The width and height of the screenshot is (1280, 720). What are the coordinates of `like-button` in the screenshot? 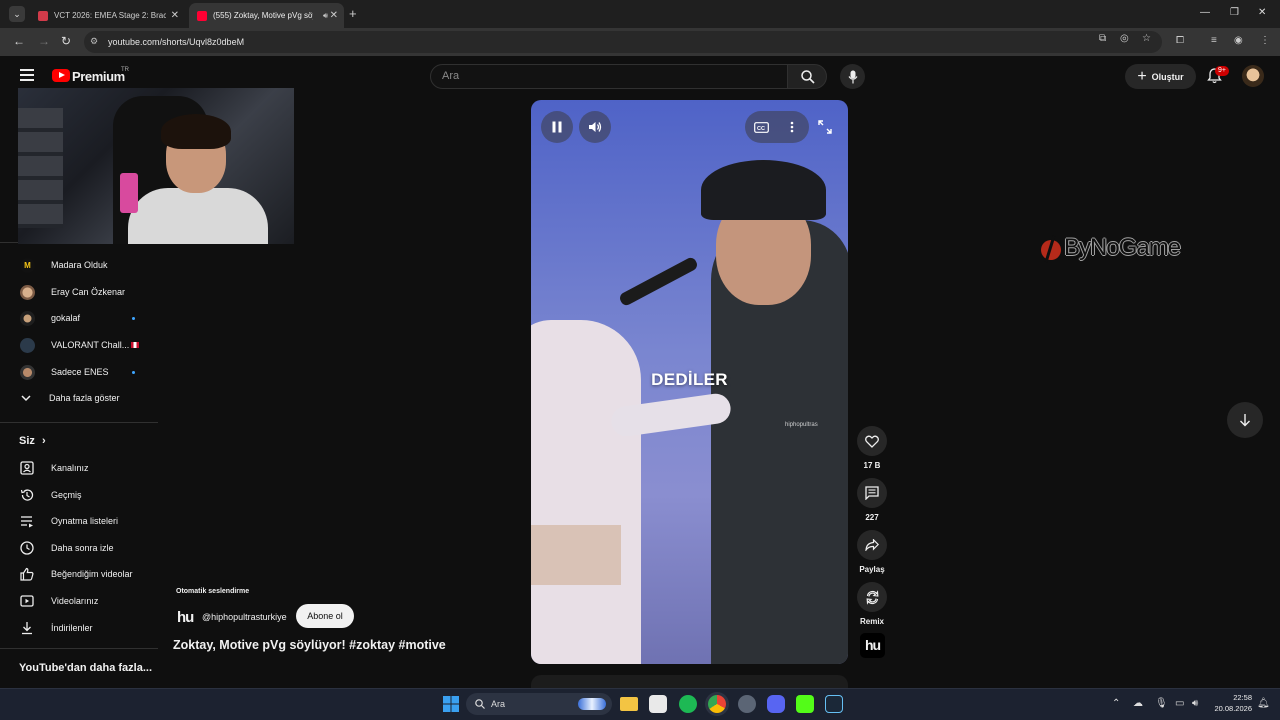 It's located at (872, 441).